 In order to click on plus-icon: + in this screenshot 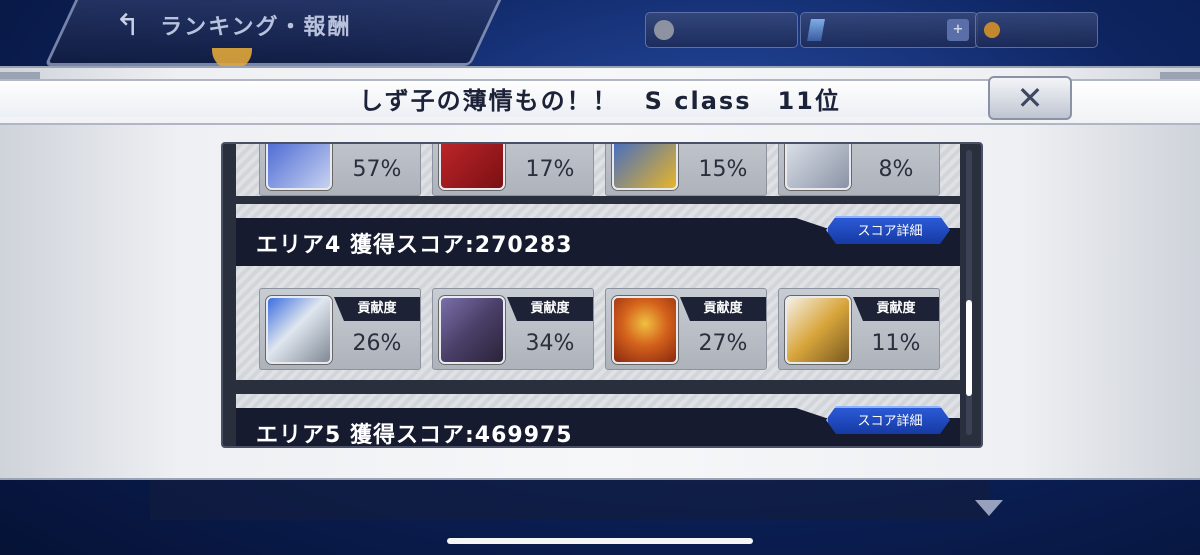, I will do `click(958, 30)`.